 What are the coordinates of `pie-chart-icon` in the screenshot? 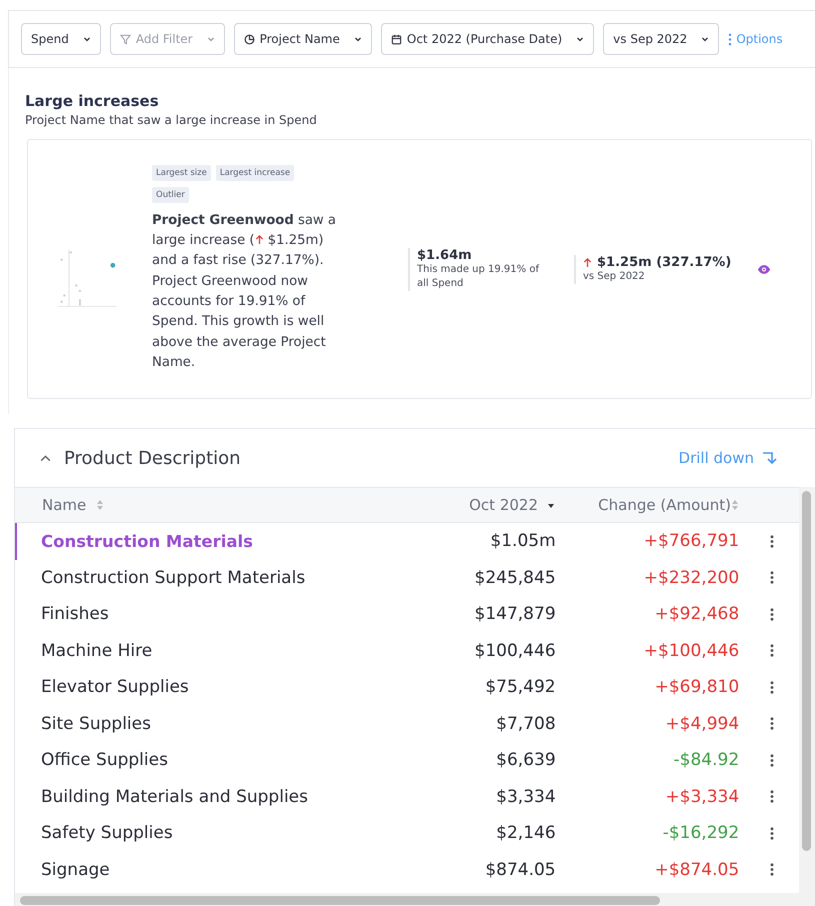 It's located at (249, 39).